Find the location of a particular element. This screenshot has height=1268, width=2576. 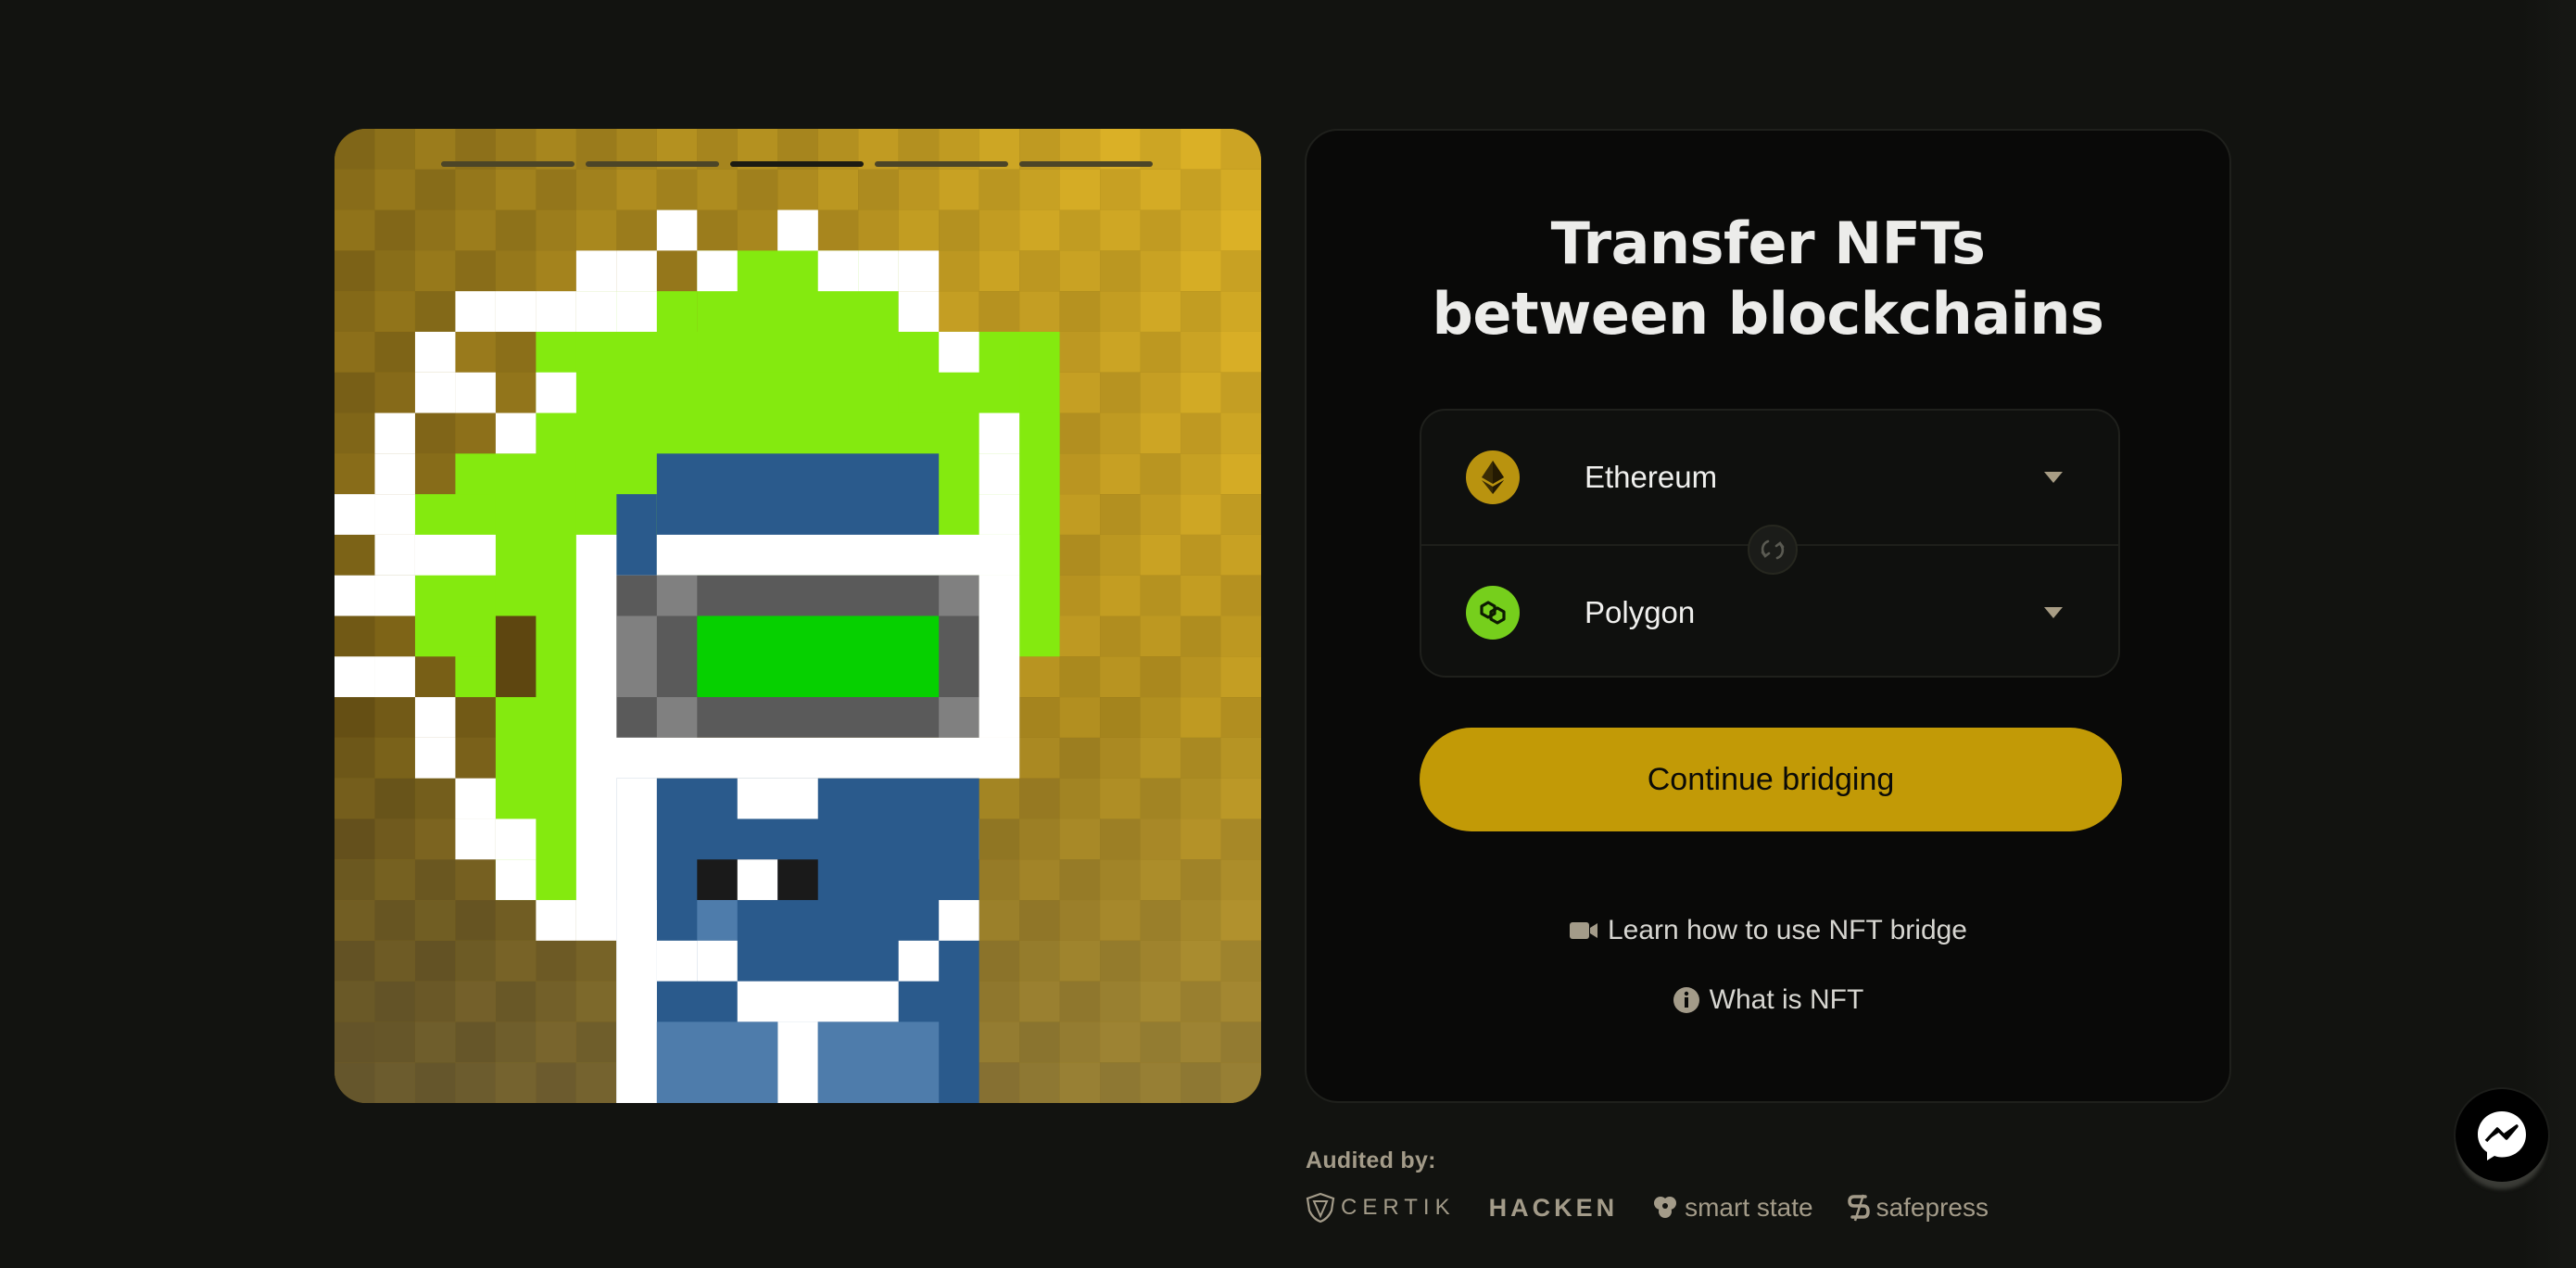

video-camera-icon is located at coordinates (1583, 930).